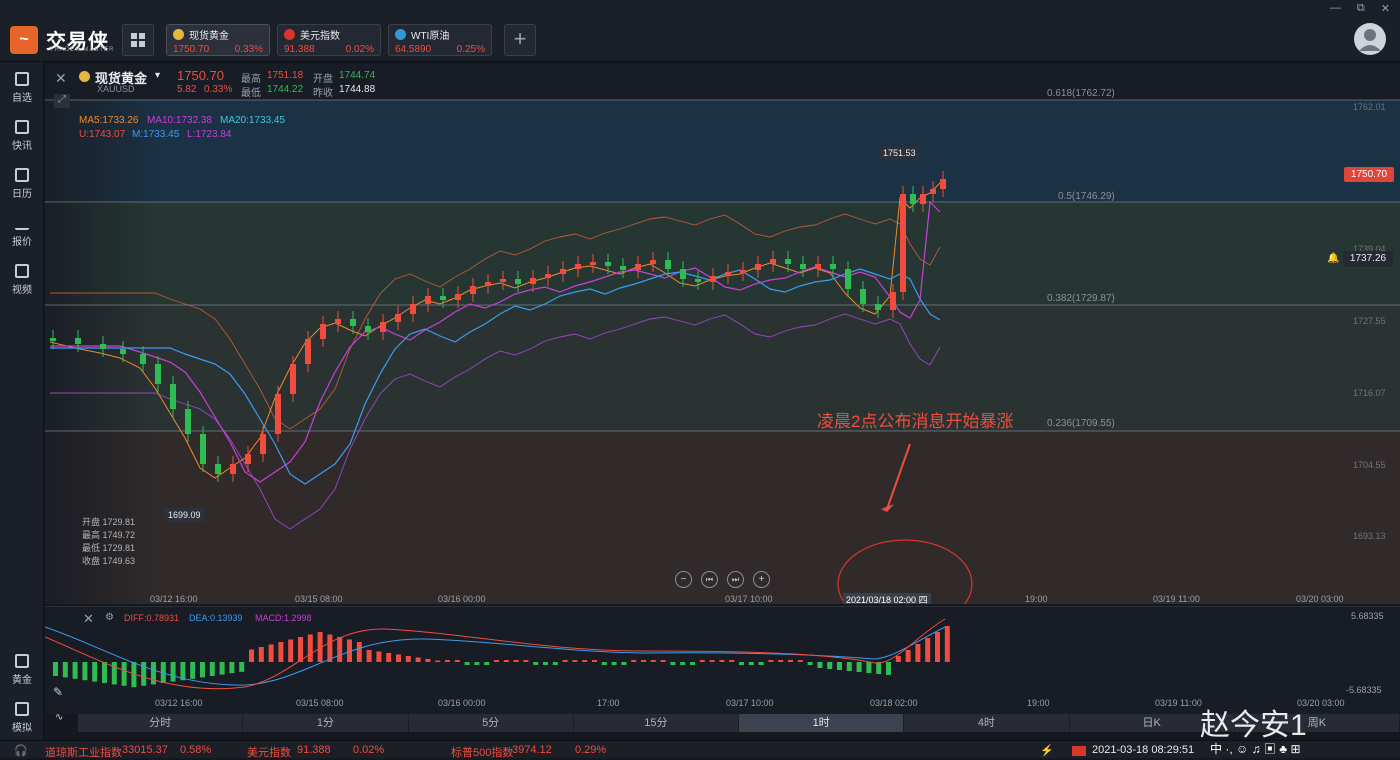 Image resolution: width=1400 pixels, height=760 pixels. What do you see at coordinates (62, 101) in the screenshot?
I see `draw-tool-icon: ⤢` at bounding box center [62, 101].